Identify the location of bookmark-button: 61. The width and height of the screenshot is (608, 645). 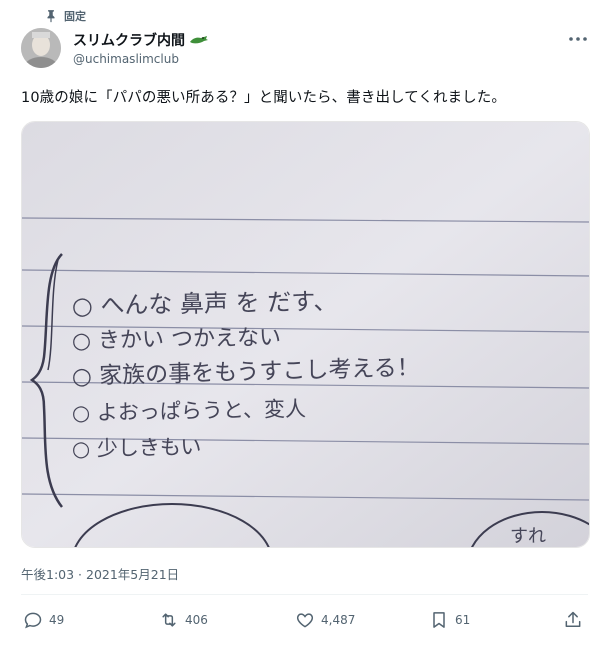
(449, 620).